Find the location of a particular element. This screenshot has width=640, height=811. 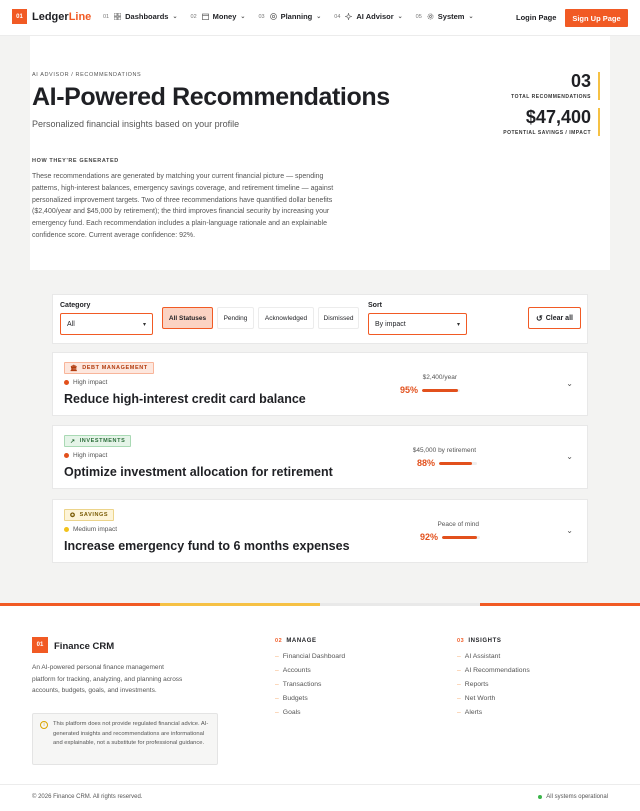

sort-label: Sort is located at coordinates (375, 305).